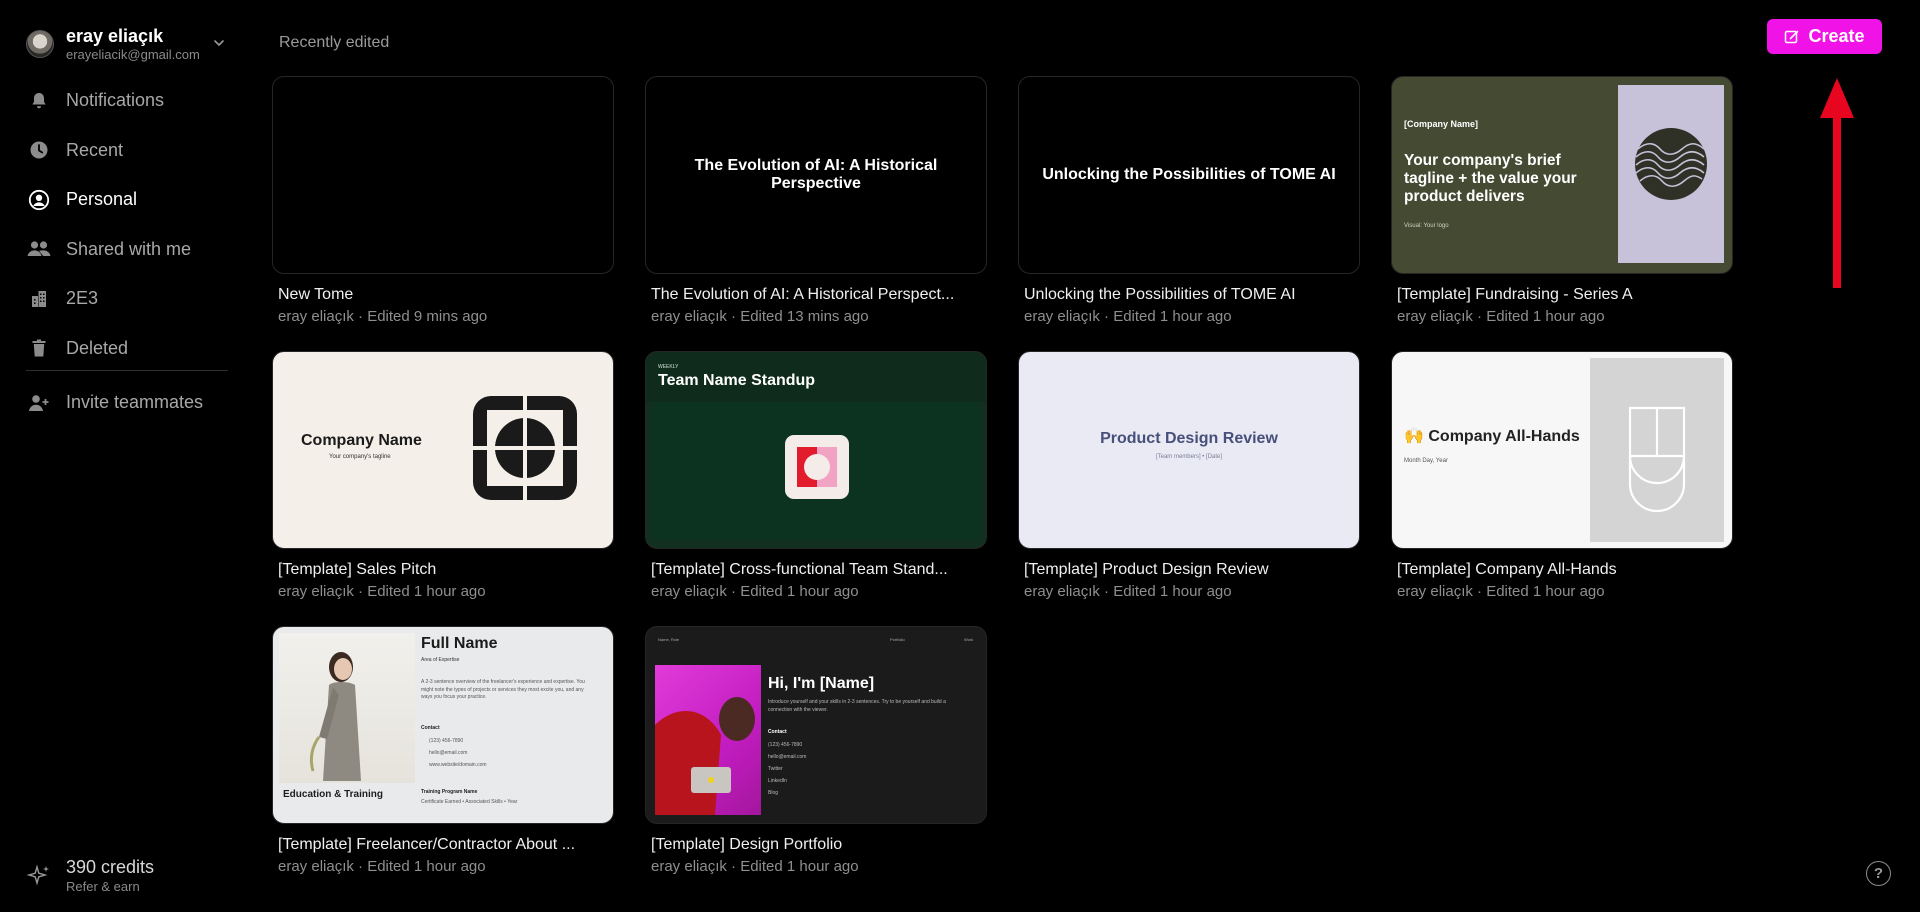 This screenshot has width=1920, height=912. I want to click on user-circle-icon, so click(39, 200).